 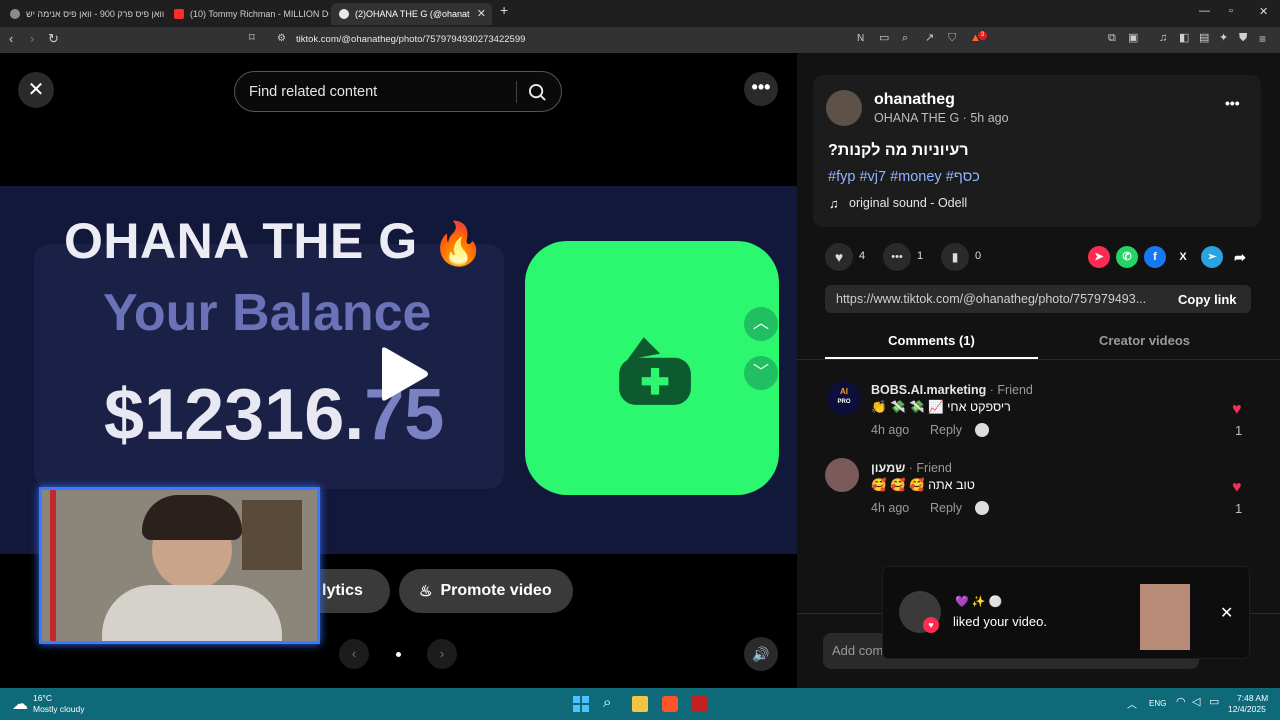 What do you see at coordinates (1223, 38) in the screenshot?
I see `leo-ai-icon: ✦` at bounding box center [1223, 38].